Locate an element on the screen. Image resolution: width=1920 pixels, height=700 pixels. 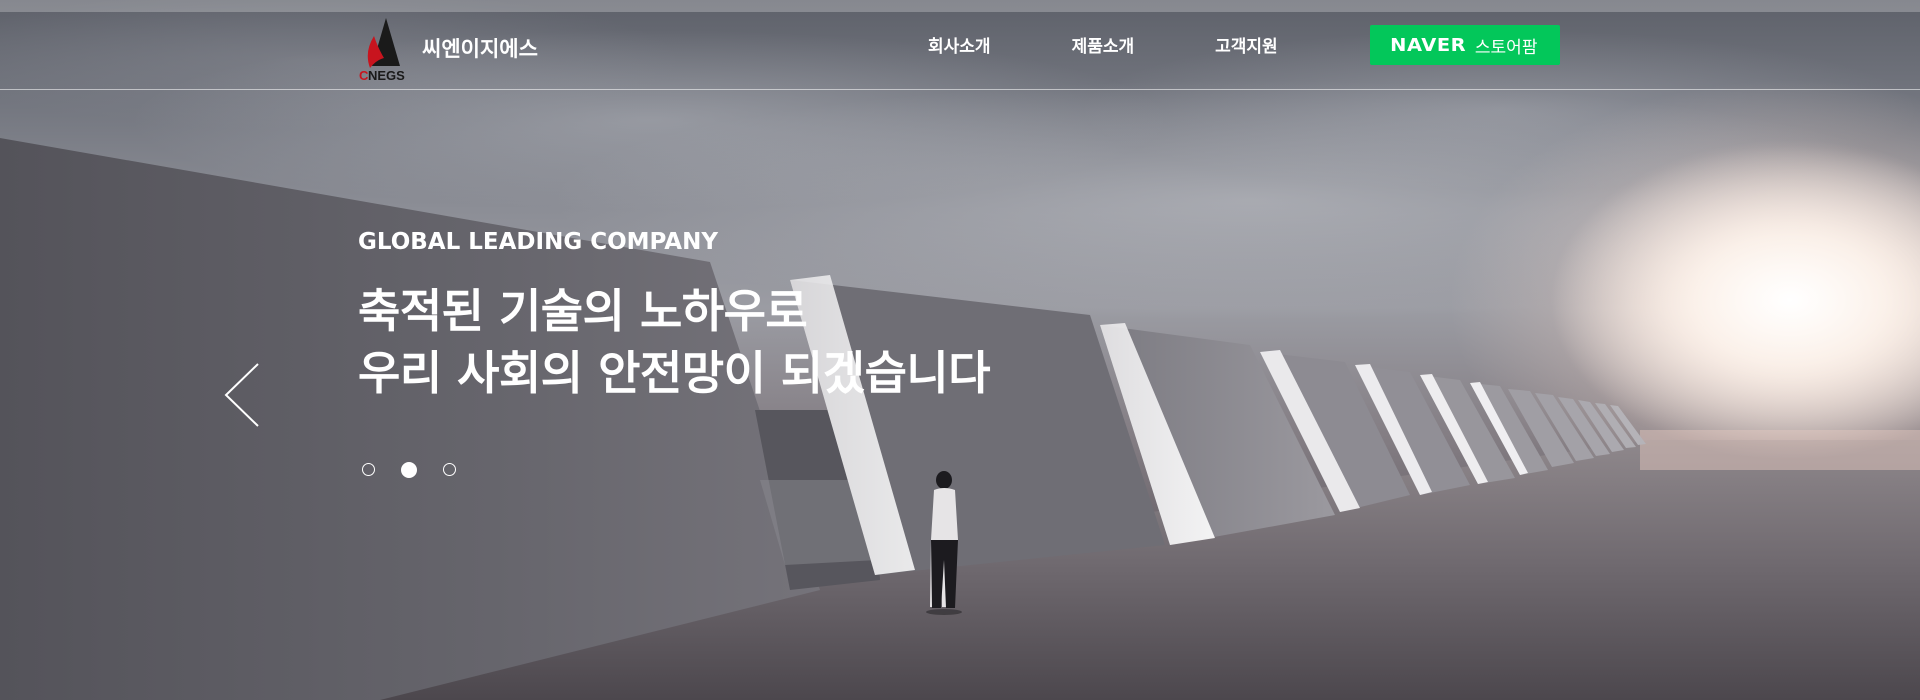
site-header: C NEGS 씨엔이지에스 회사소개 제품소개 고객지원 NAVER 스토어팜 is located at coordinates (960, 51).